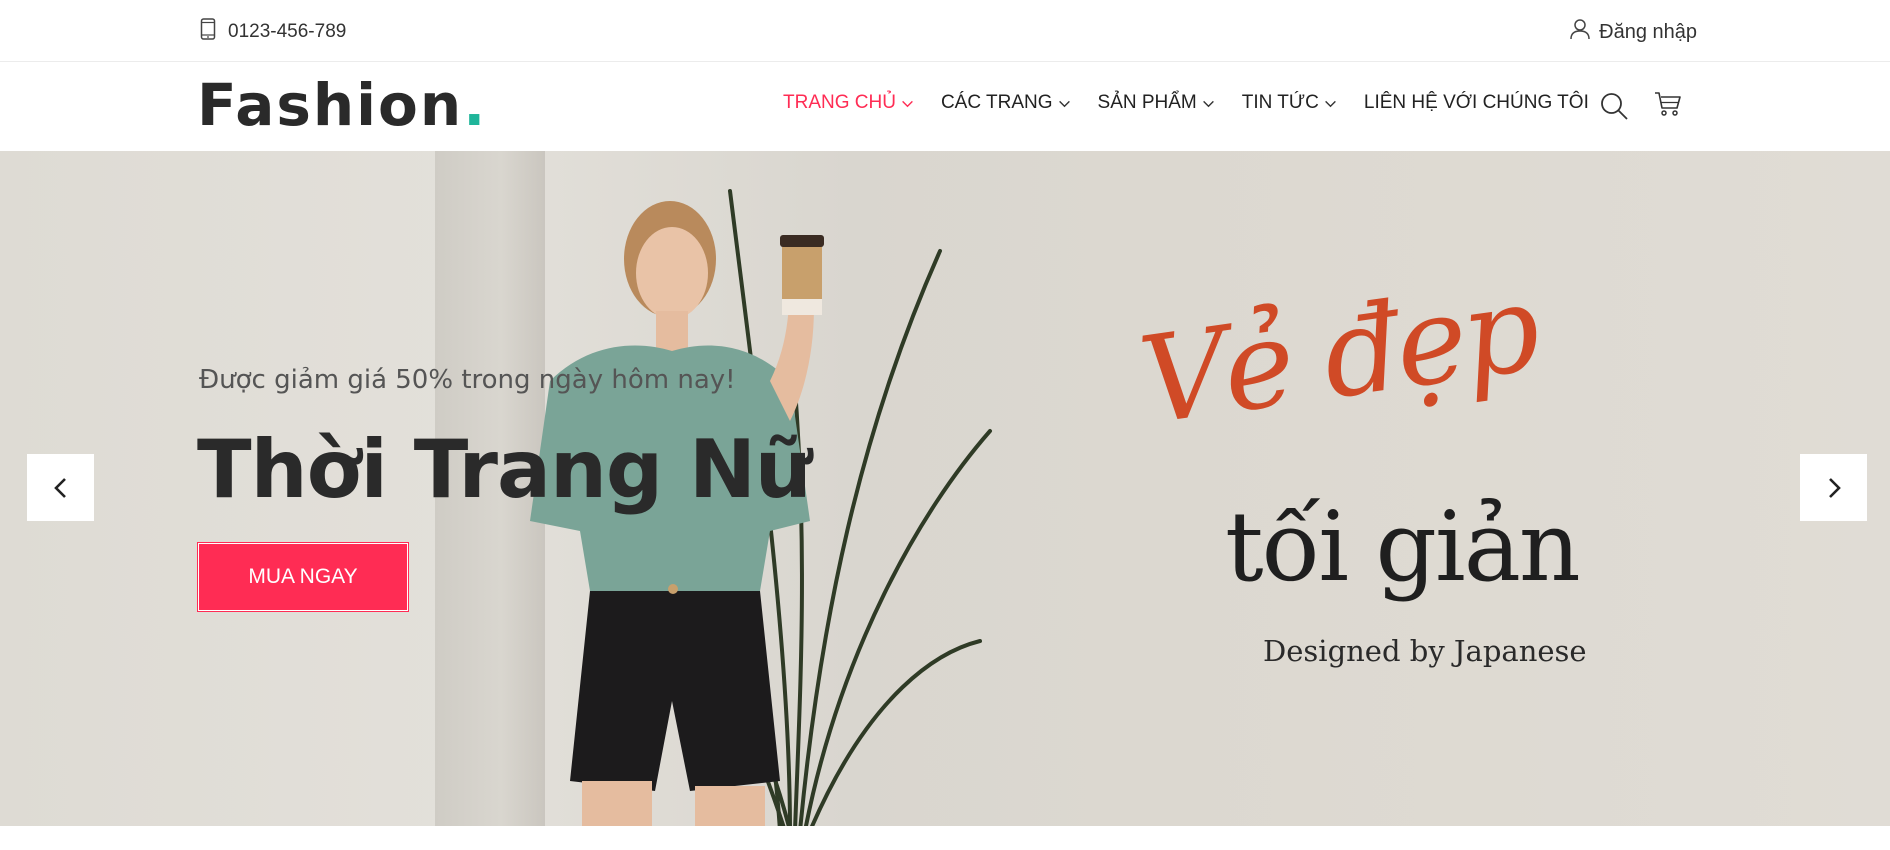 Image resolution: width=1890 pixels, height=850 pixels. I want to click on nav-item-products: SẢN PHẨM, so click(1156, 103).